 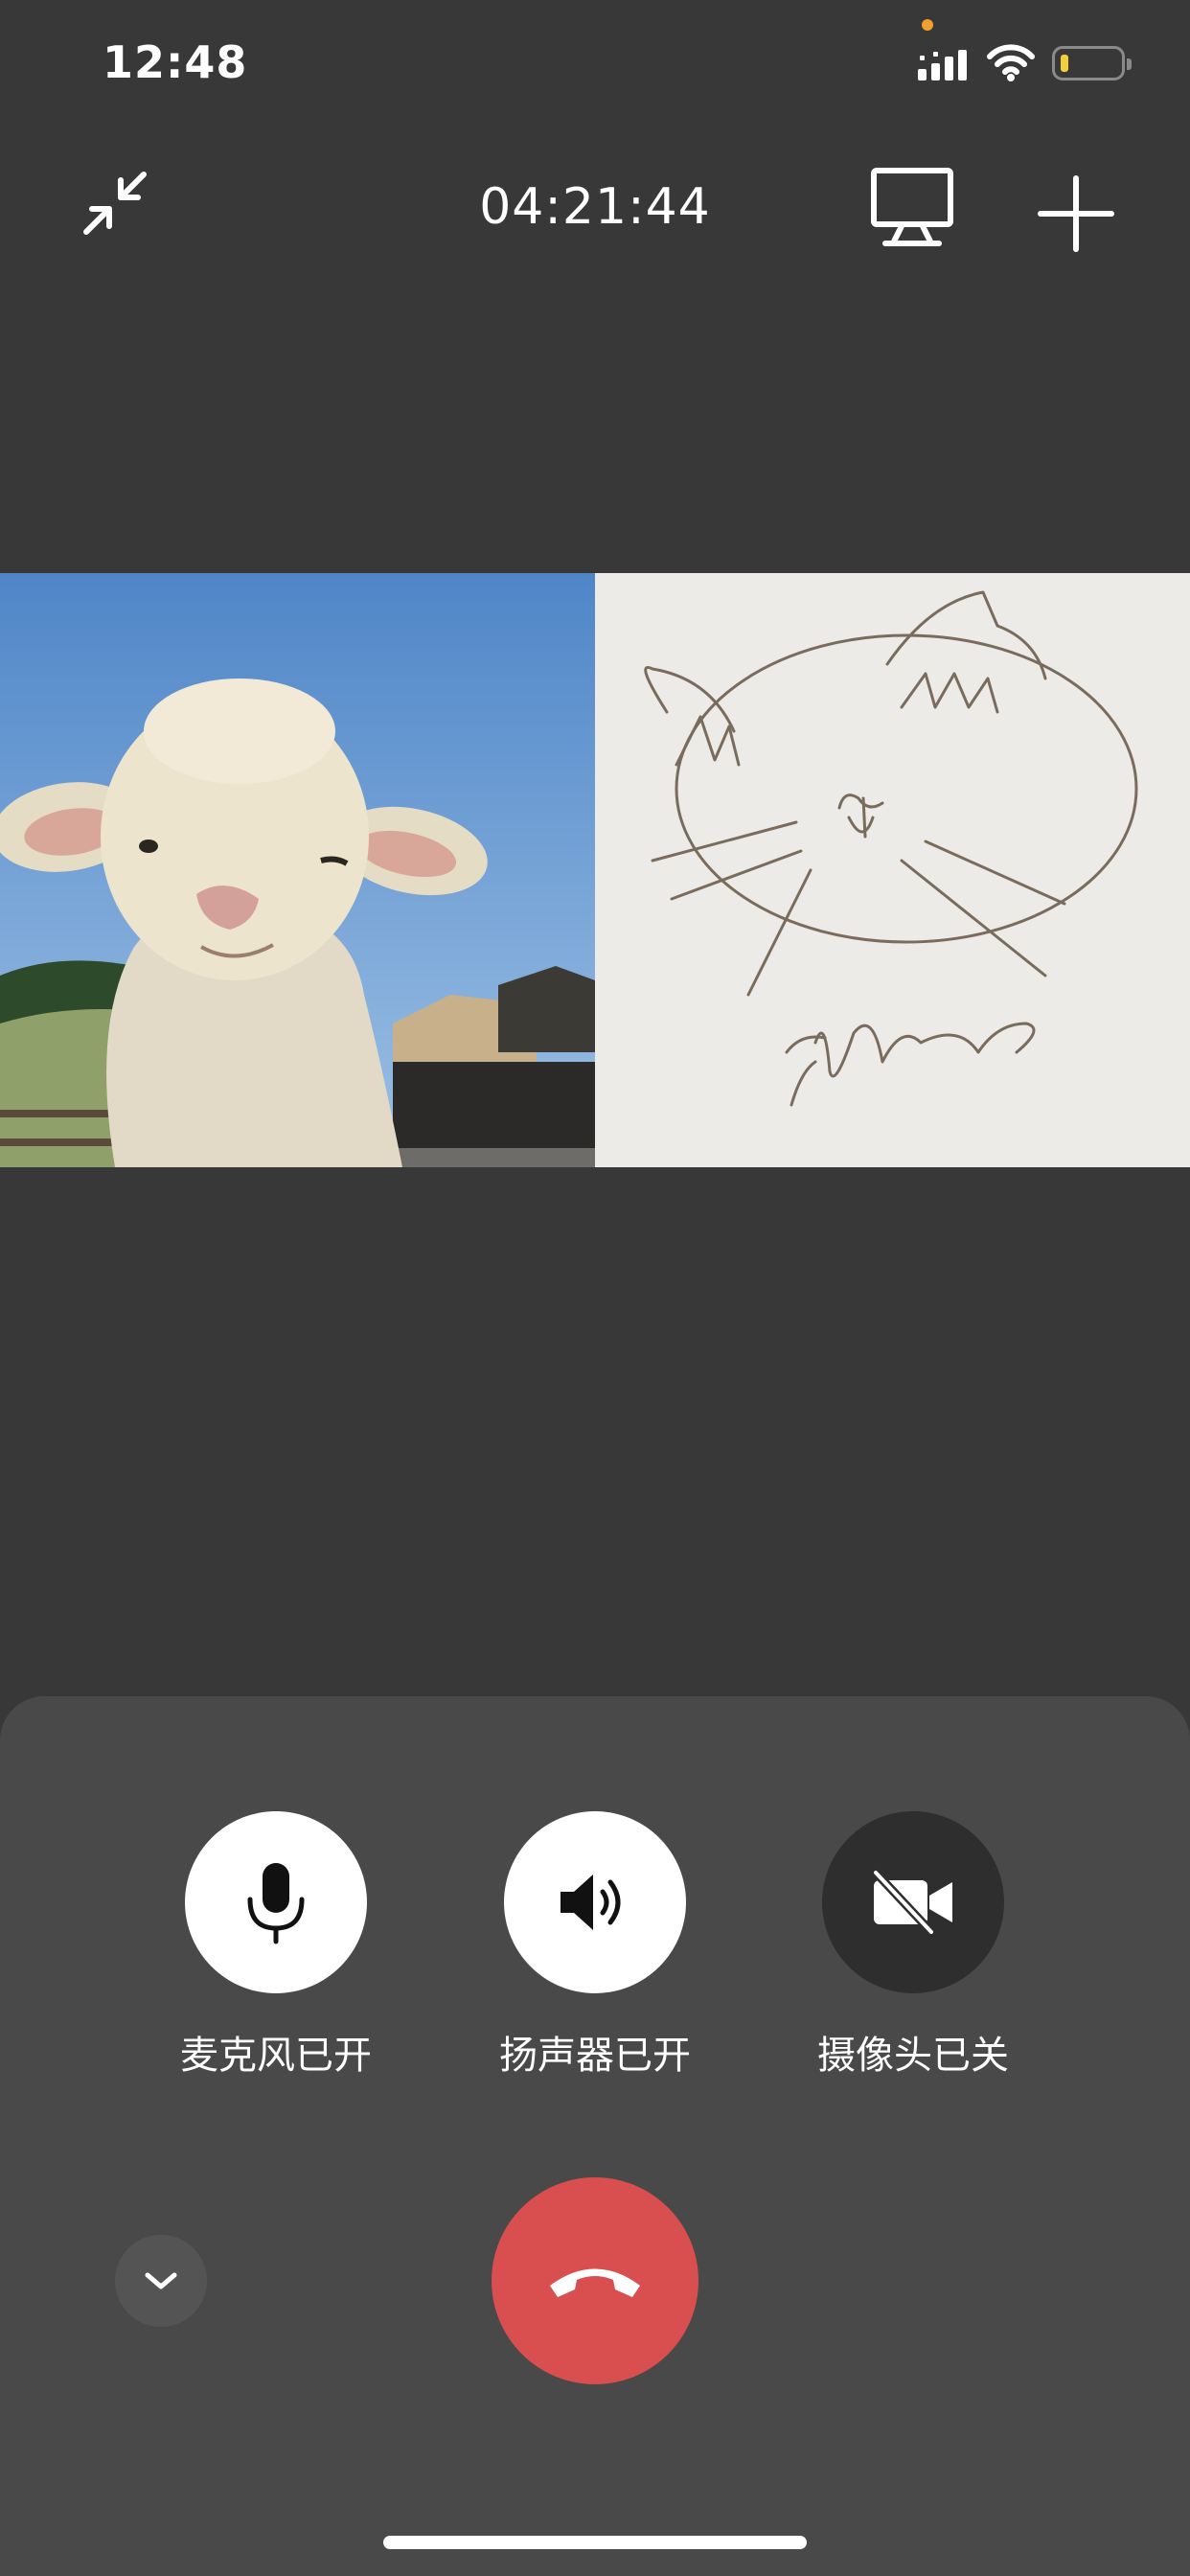 I want to click on mic-label: 麦克风已开, so click(x=276, y=2056).